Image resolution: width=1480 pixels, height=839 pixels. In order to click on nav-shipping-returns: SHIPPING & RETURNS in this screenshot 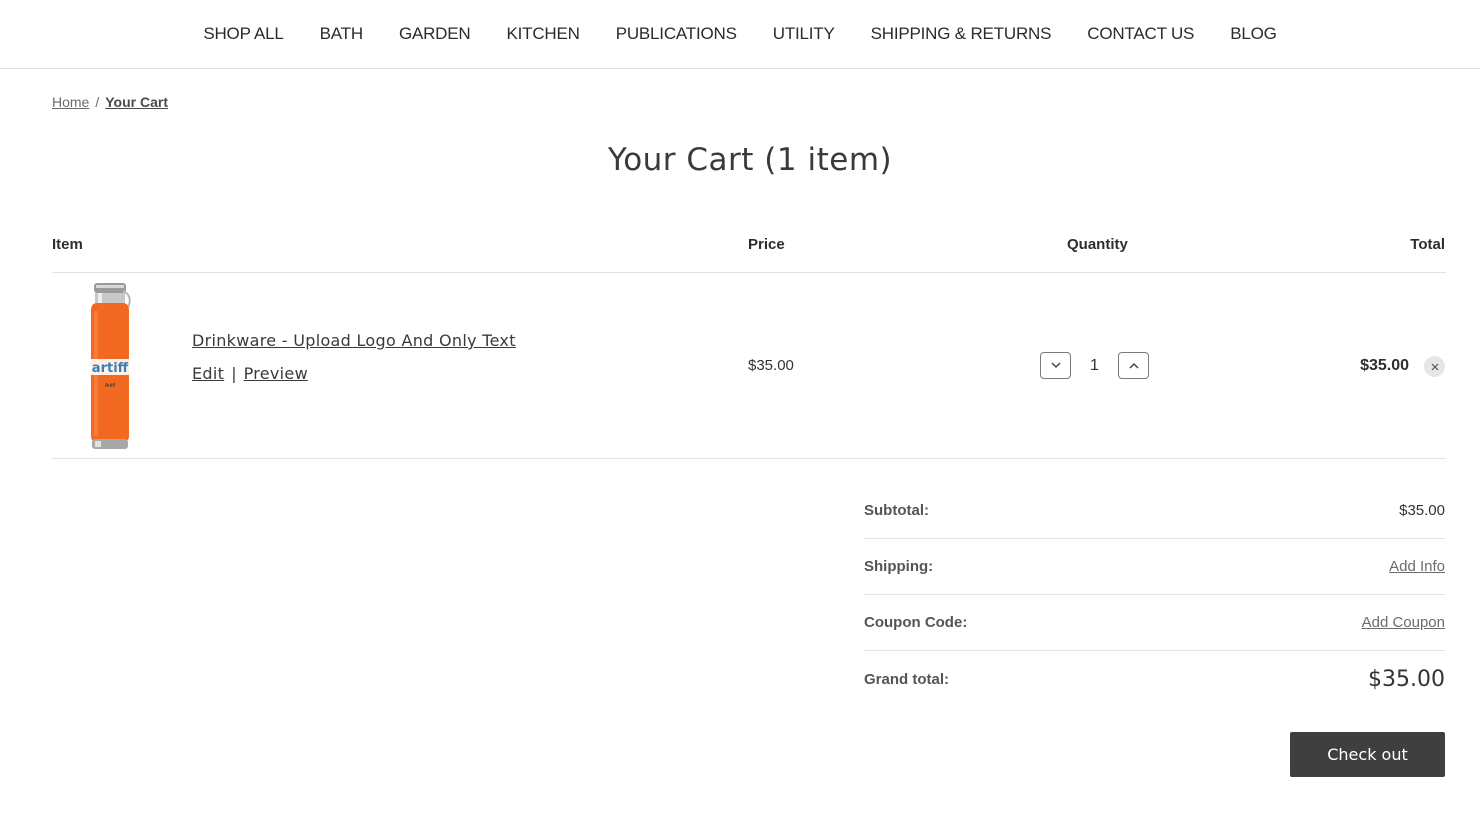, I will do `click(961, 33)`.